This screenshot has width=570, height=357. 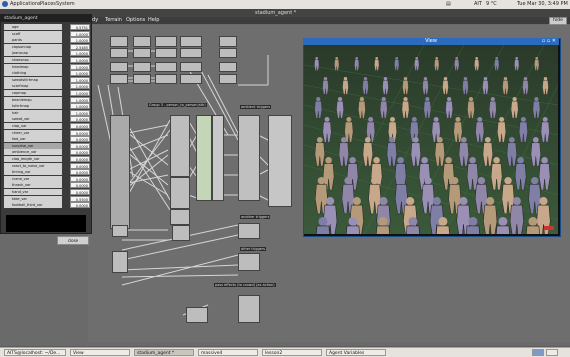 What do you see at coordinates (135, 20) in the screenshot?
I see `menu-options: Options` at bounding box center [135, 20].